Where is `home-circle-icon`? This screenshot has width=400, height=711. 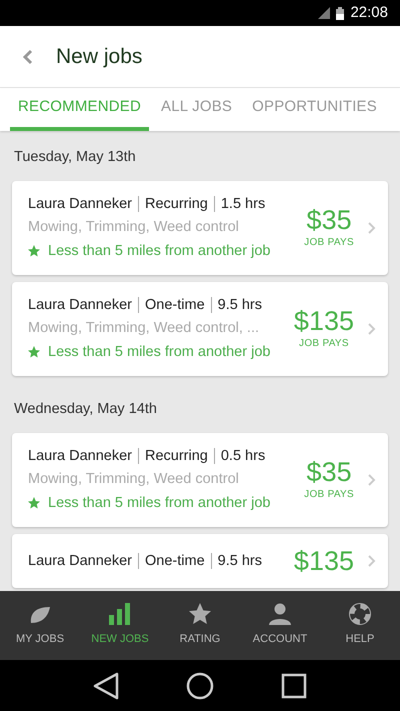
home-circle-icon is located at coordinates (200, 686).